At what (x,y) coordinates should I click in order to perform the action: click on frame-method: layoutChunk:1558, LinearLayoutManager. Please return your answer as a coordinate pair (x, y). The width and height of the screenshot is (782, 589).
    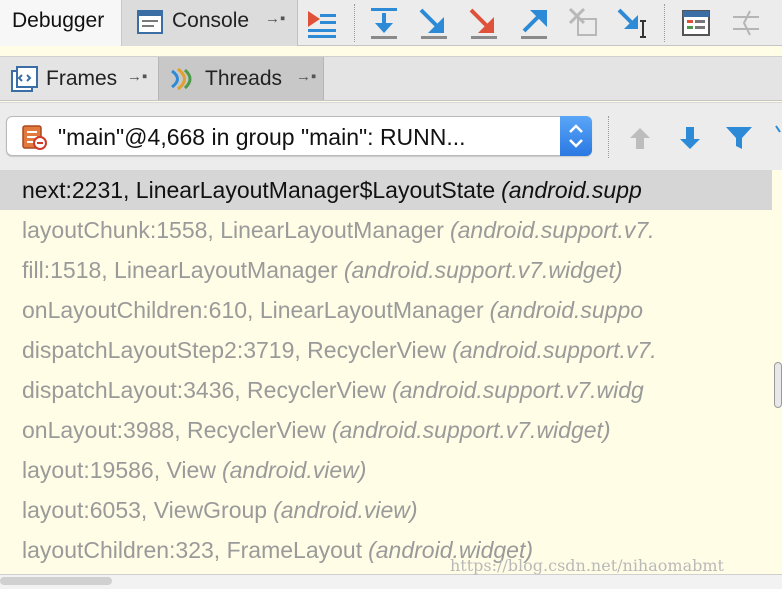
    Looking at the image, I should click on (233, 230).